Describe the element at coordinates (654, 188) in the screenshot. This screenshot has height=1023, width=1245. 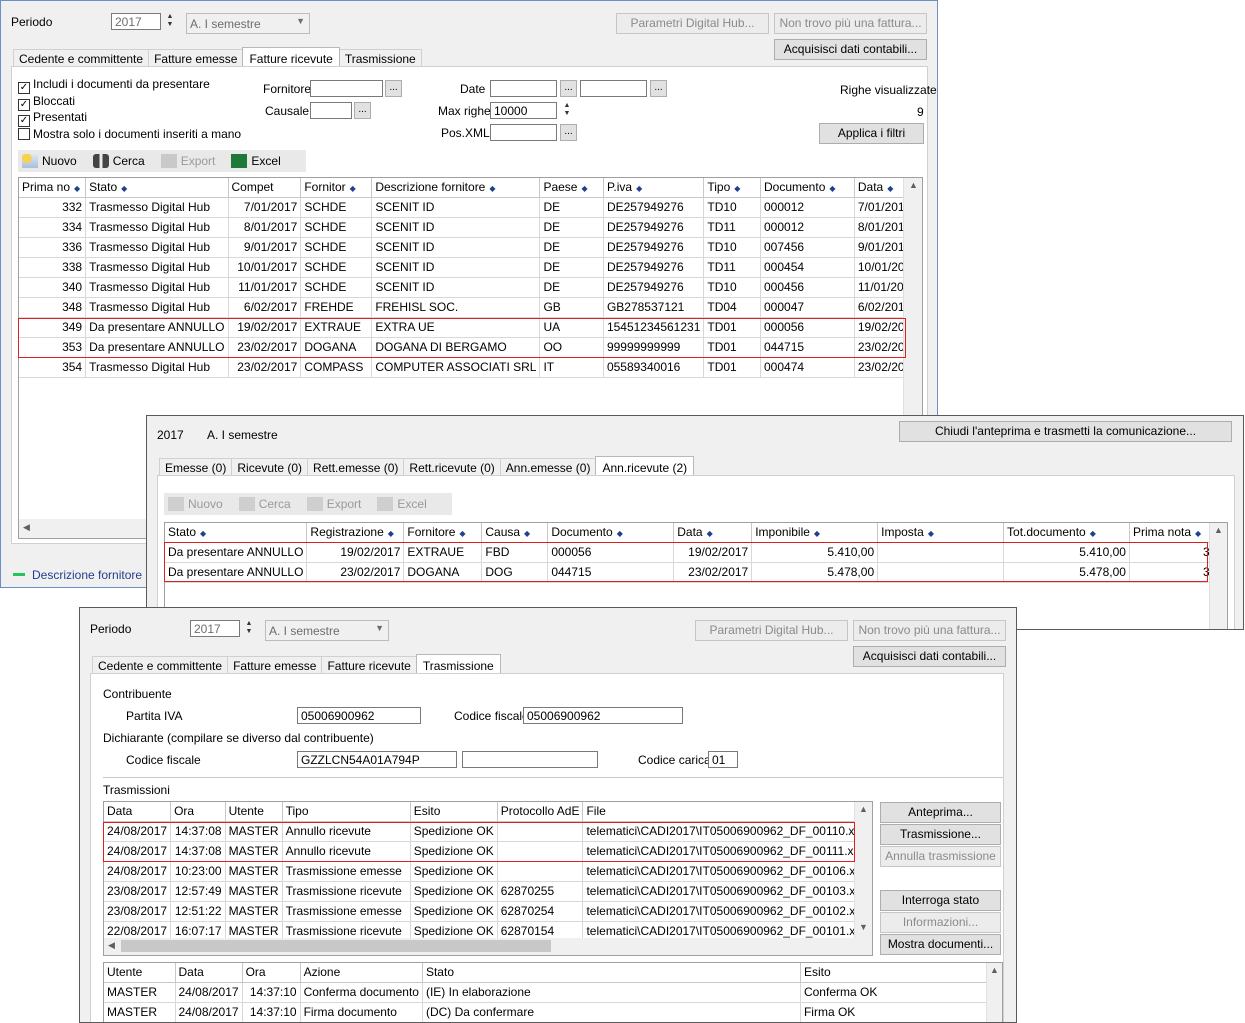
I see `col-piva: P.iva ◆` at that location.